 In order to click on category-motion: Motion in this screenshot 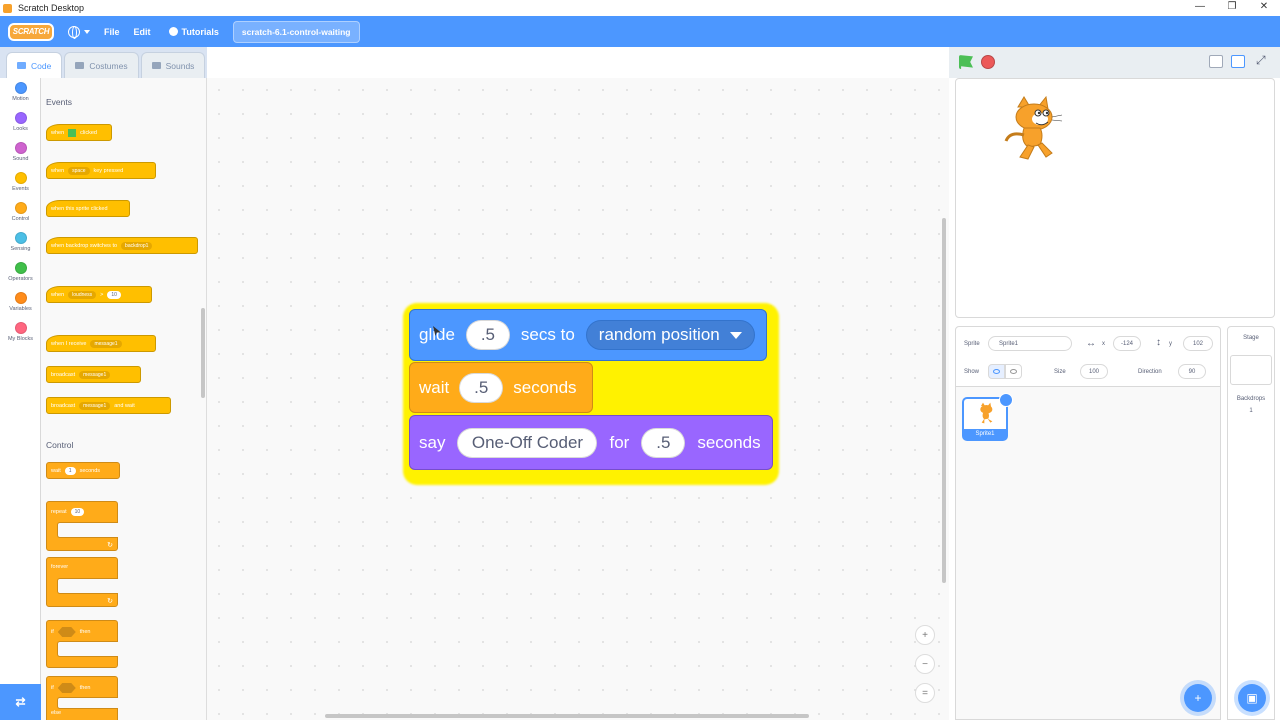, I will do `click(20, 92)`.